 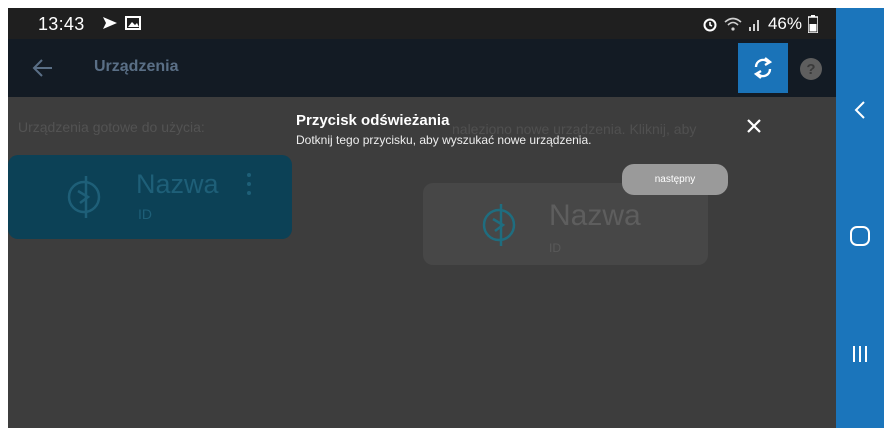 I want to click on new-device-id: ID, so click(x=555, y=248).